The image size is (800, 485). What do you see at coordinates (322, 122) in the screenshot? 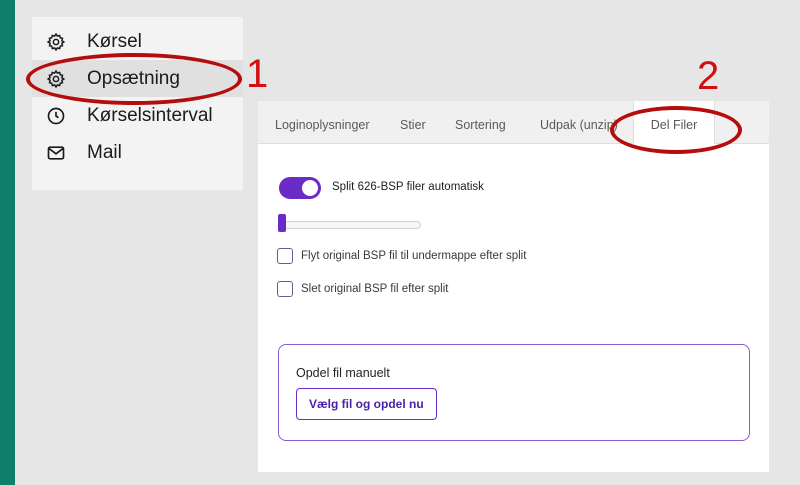
I see `tab-loginoplysninger: Loginoplysninger` at bounding box center [322, 122].